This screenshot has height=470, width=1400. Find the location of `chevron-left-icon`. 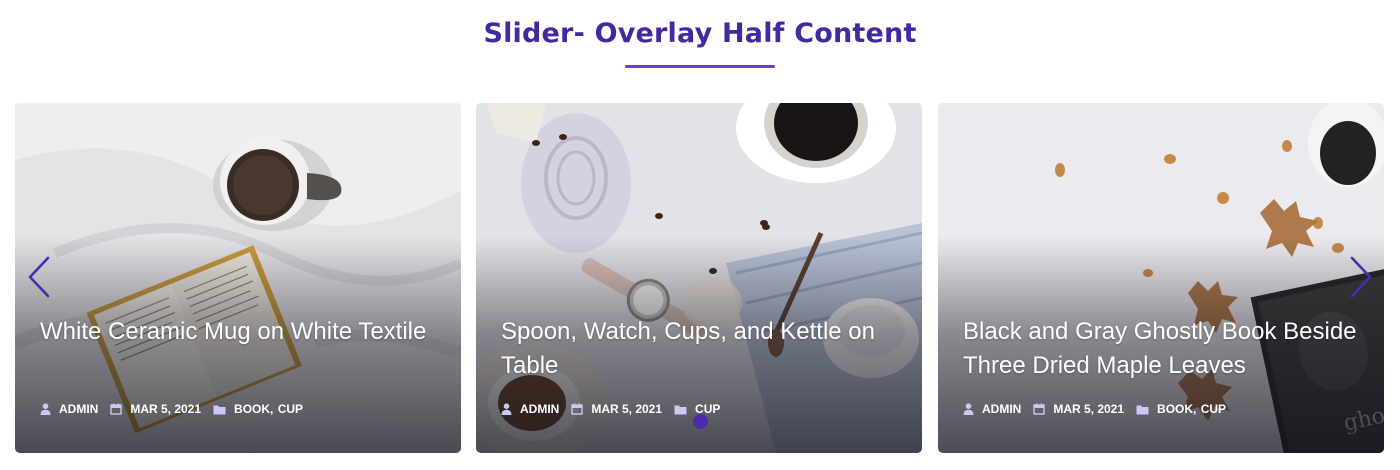

chevron-left-icon is located at coordinates (39, 277).